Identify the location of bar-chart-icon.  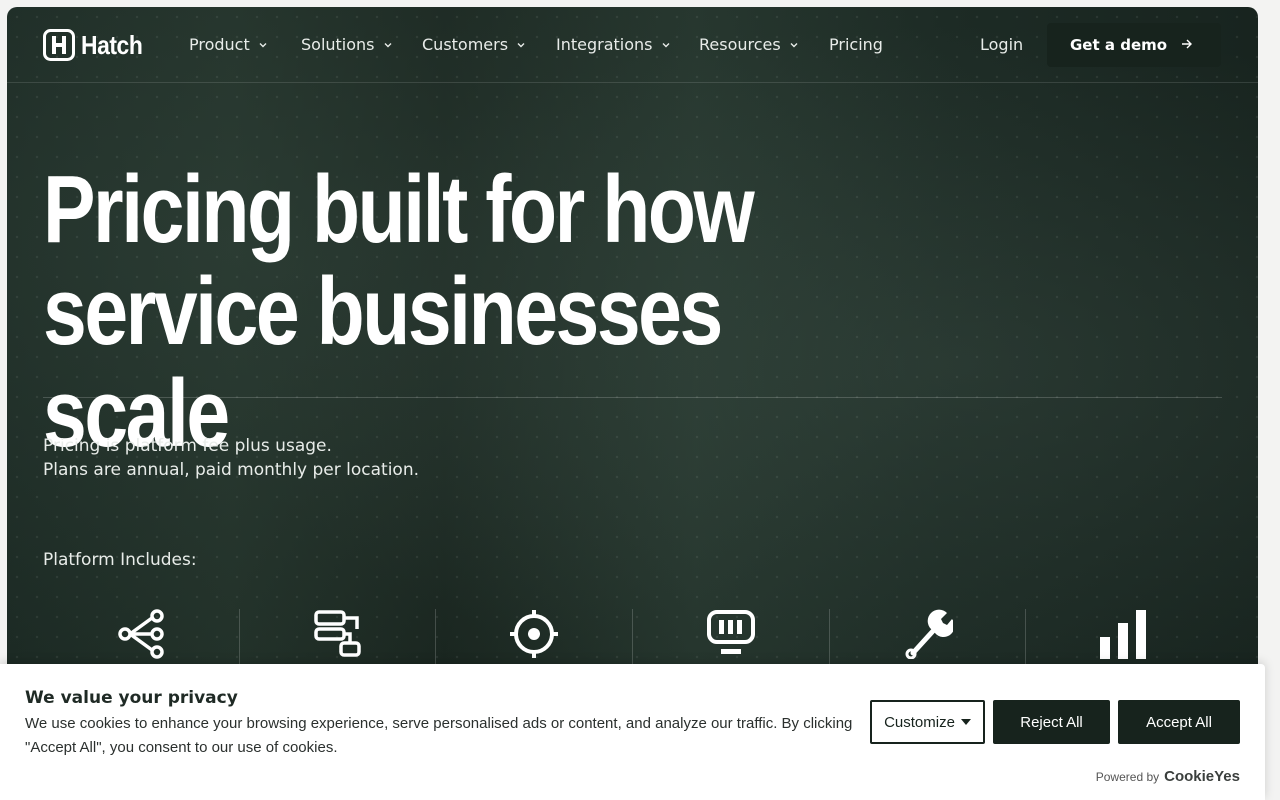
(1123, 634).